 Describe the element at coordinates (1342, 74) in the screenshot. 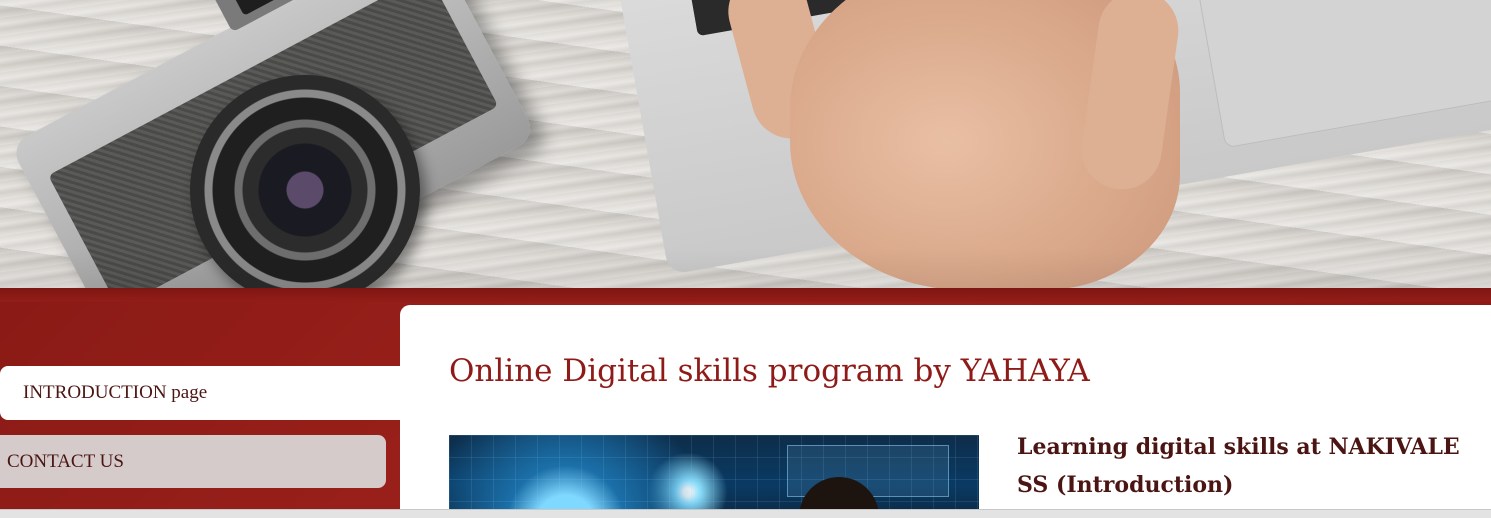

I see `laptop-trackpad` at that location.